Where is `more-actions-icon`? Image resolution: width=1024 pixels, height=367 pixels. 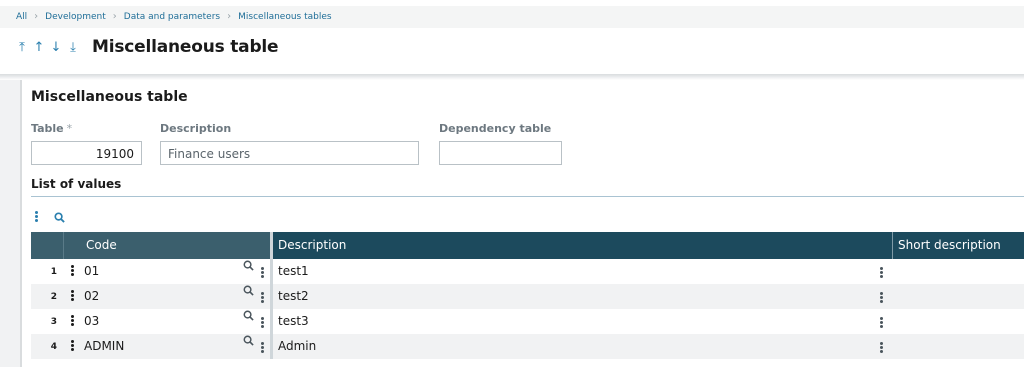
more-actions-icon is located at coordinates (36, 216).